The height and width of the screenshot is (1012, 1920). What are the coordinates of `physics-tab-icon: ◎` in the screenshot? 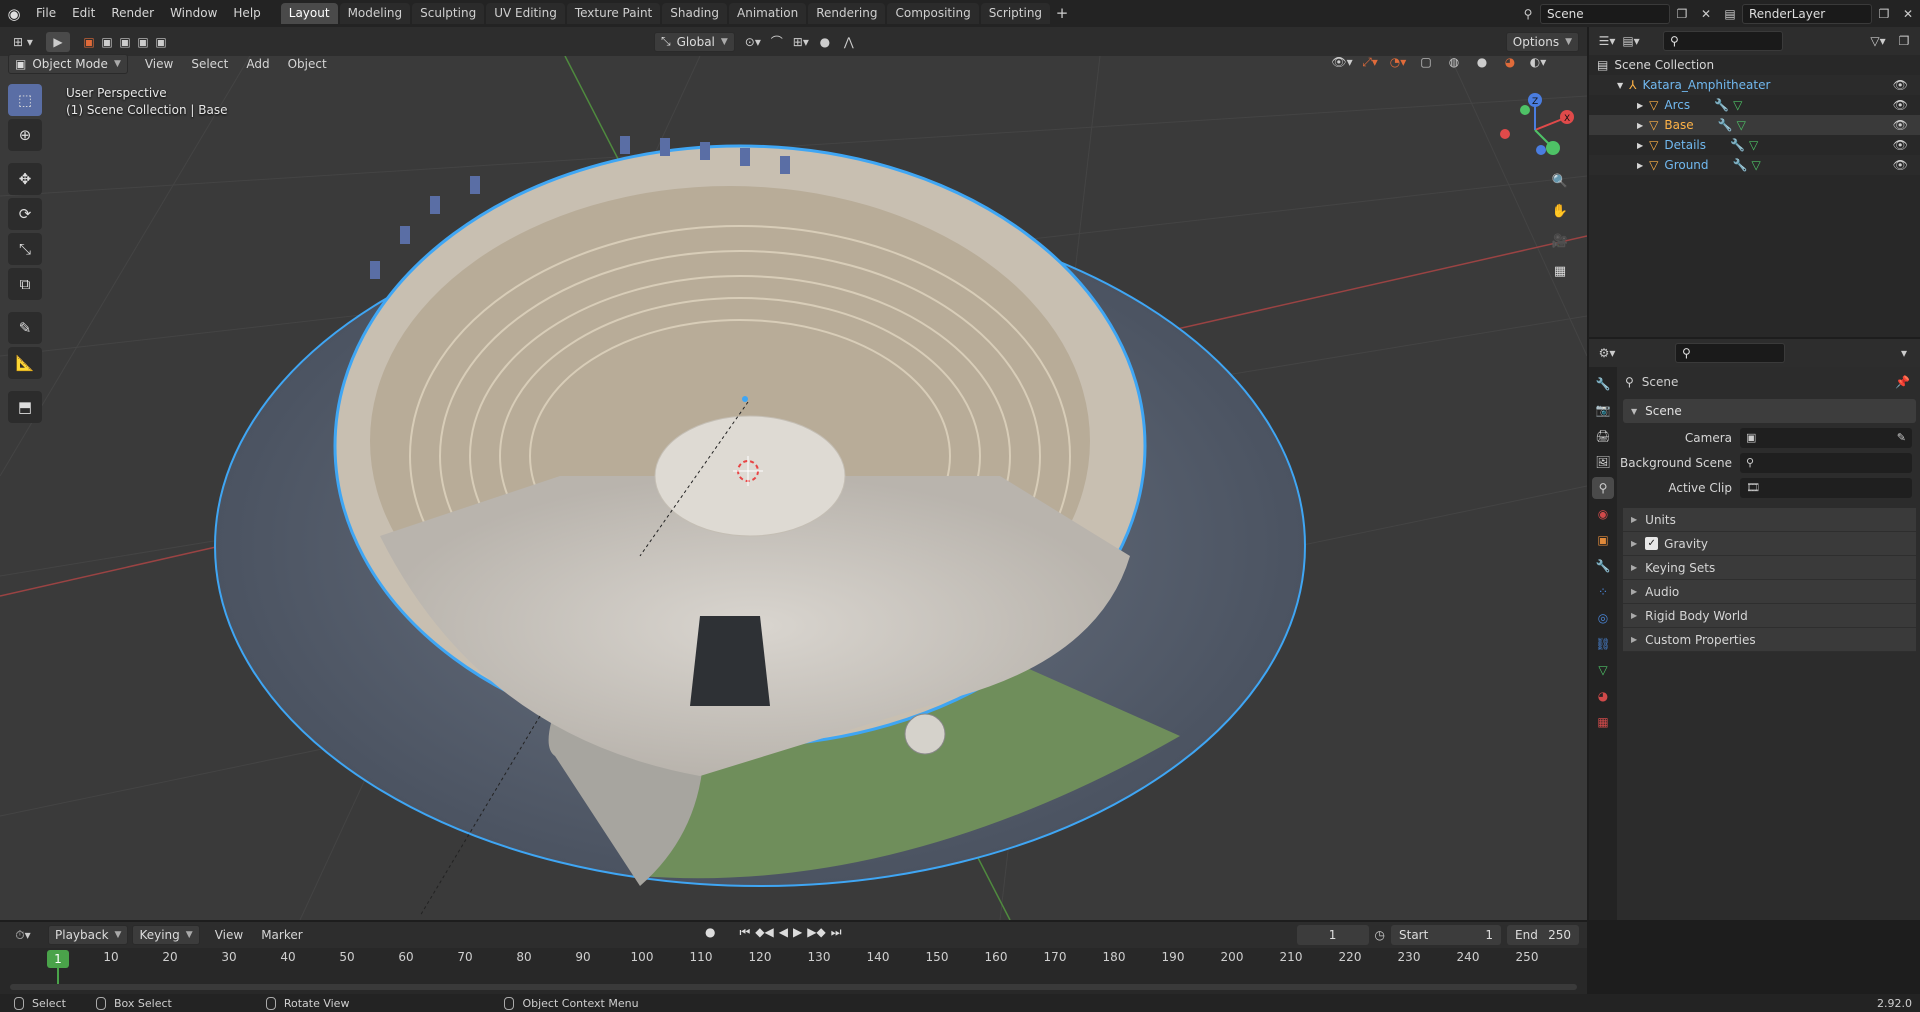 It's located at (1603, 618).